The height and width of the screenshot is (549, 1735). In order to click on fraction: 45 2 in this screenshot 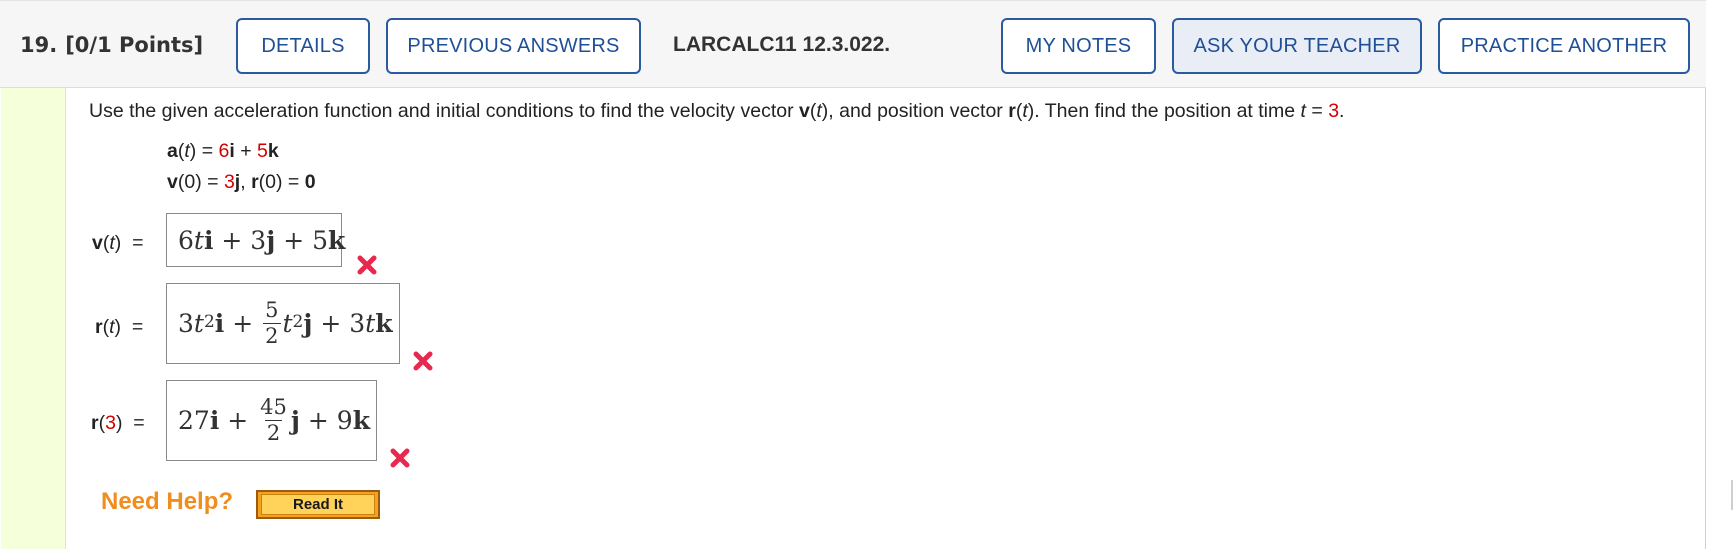, I will do `click(273, 420)`.